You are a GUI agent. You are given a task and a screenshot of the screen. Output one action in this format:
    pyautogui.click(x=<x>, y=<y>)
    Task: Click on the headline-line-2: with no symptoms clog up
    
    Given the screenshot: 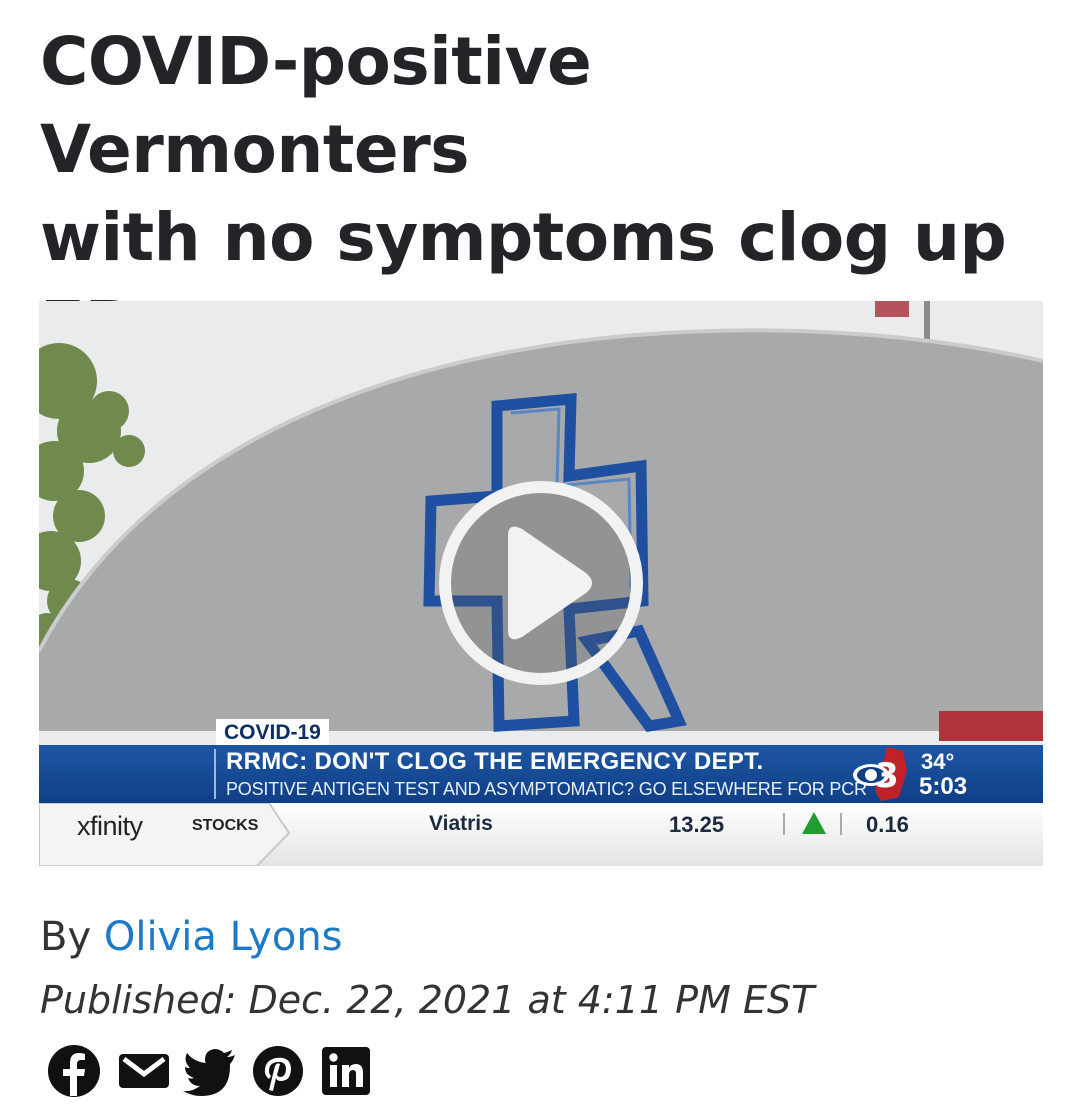 What is the action you would take?
    pyautogui.click(x=523, y=237)
    